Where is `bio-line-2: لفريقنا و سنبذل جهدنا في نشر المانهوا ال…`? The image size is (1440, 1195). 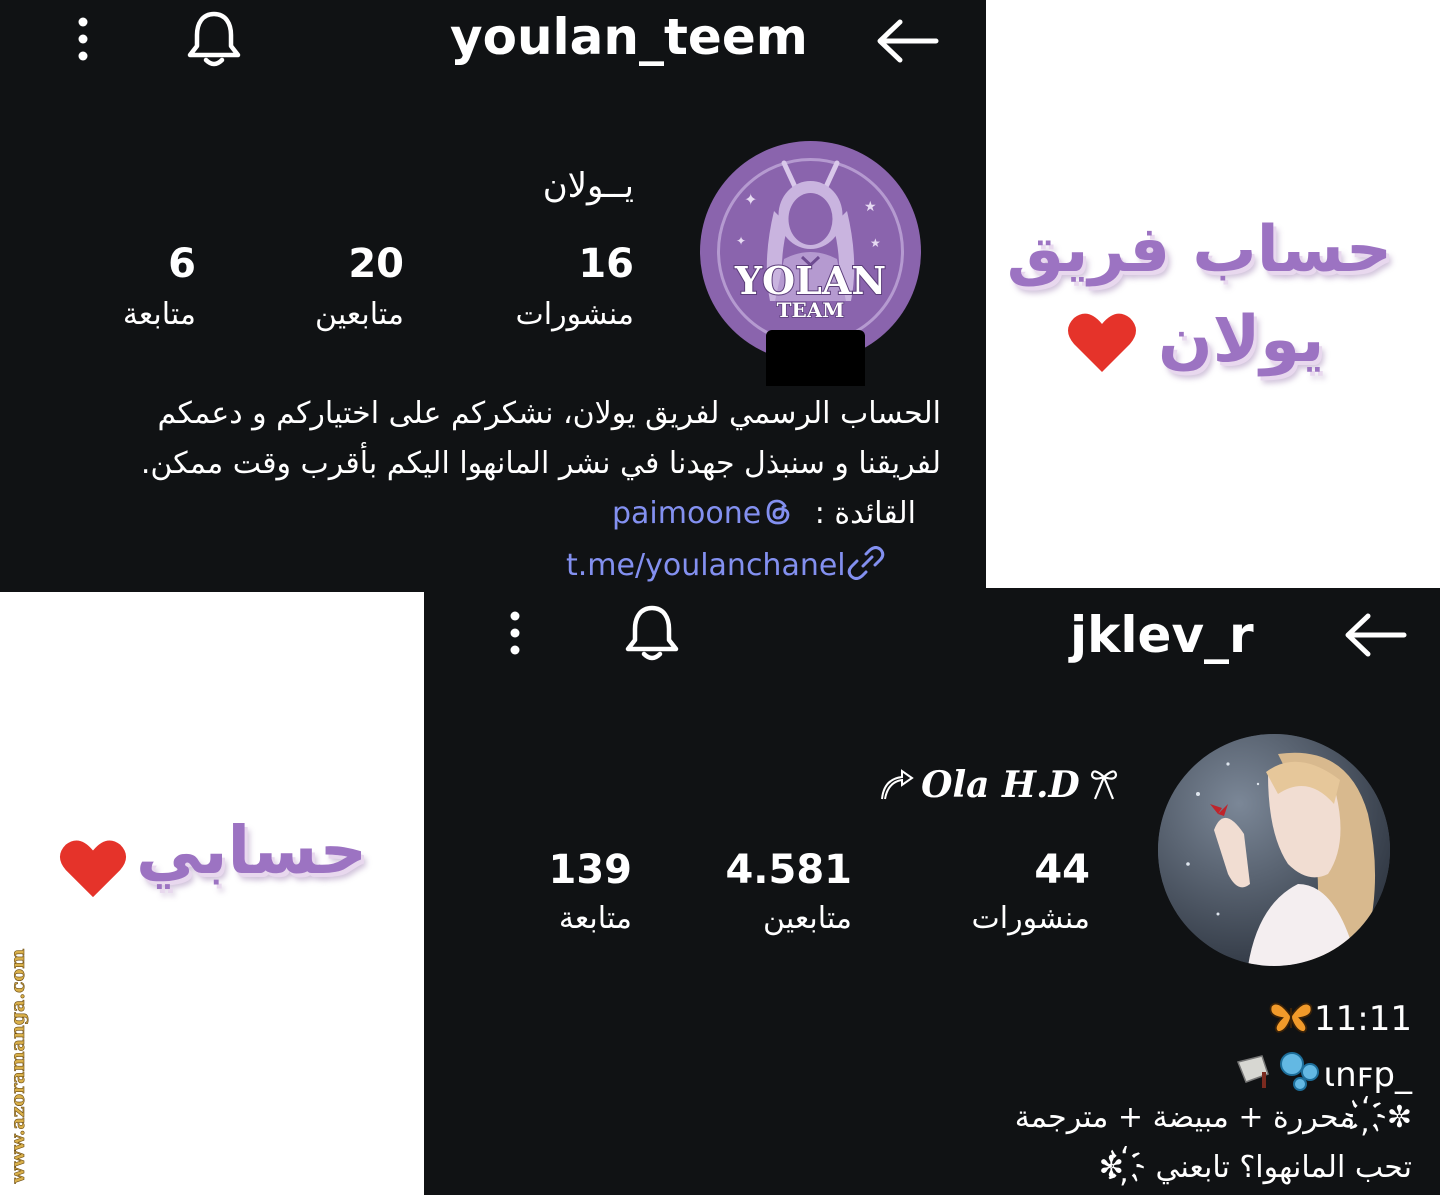 bio-line-2: لفريقنا و سنبذل جهدنا في نشر المانهوا ال… is located at coordinates (540, 463).